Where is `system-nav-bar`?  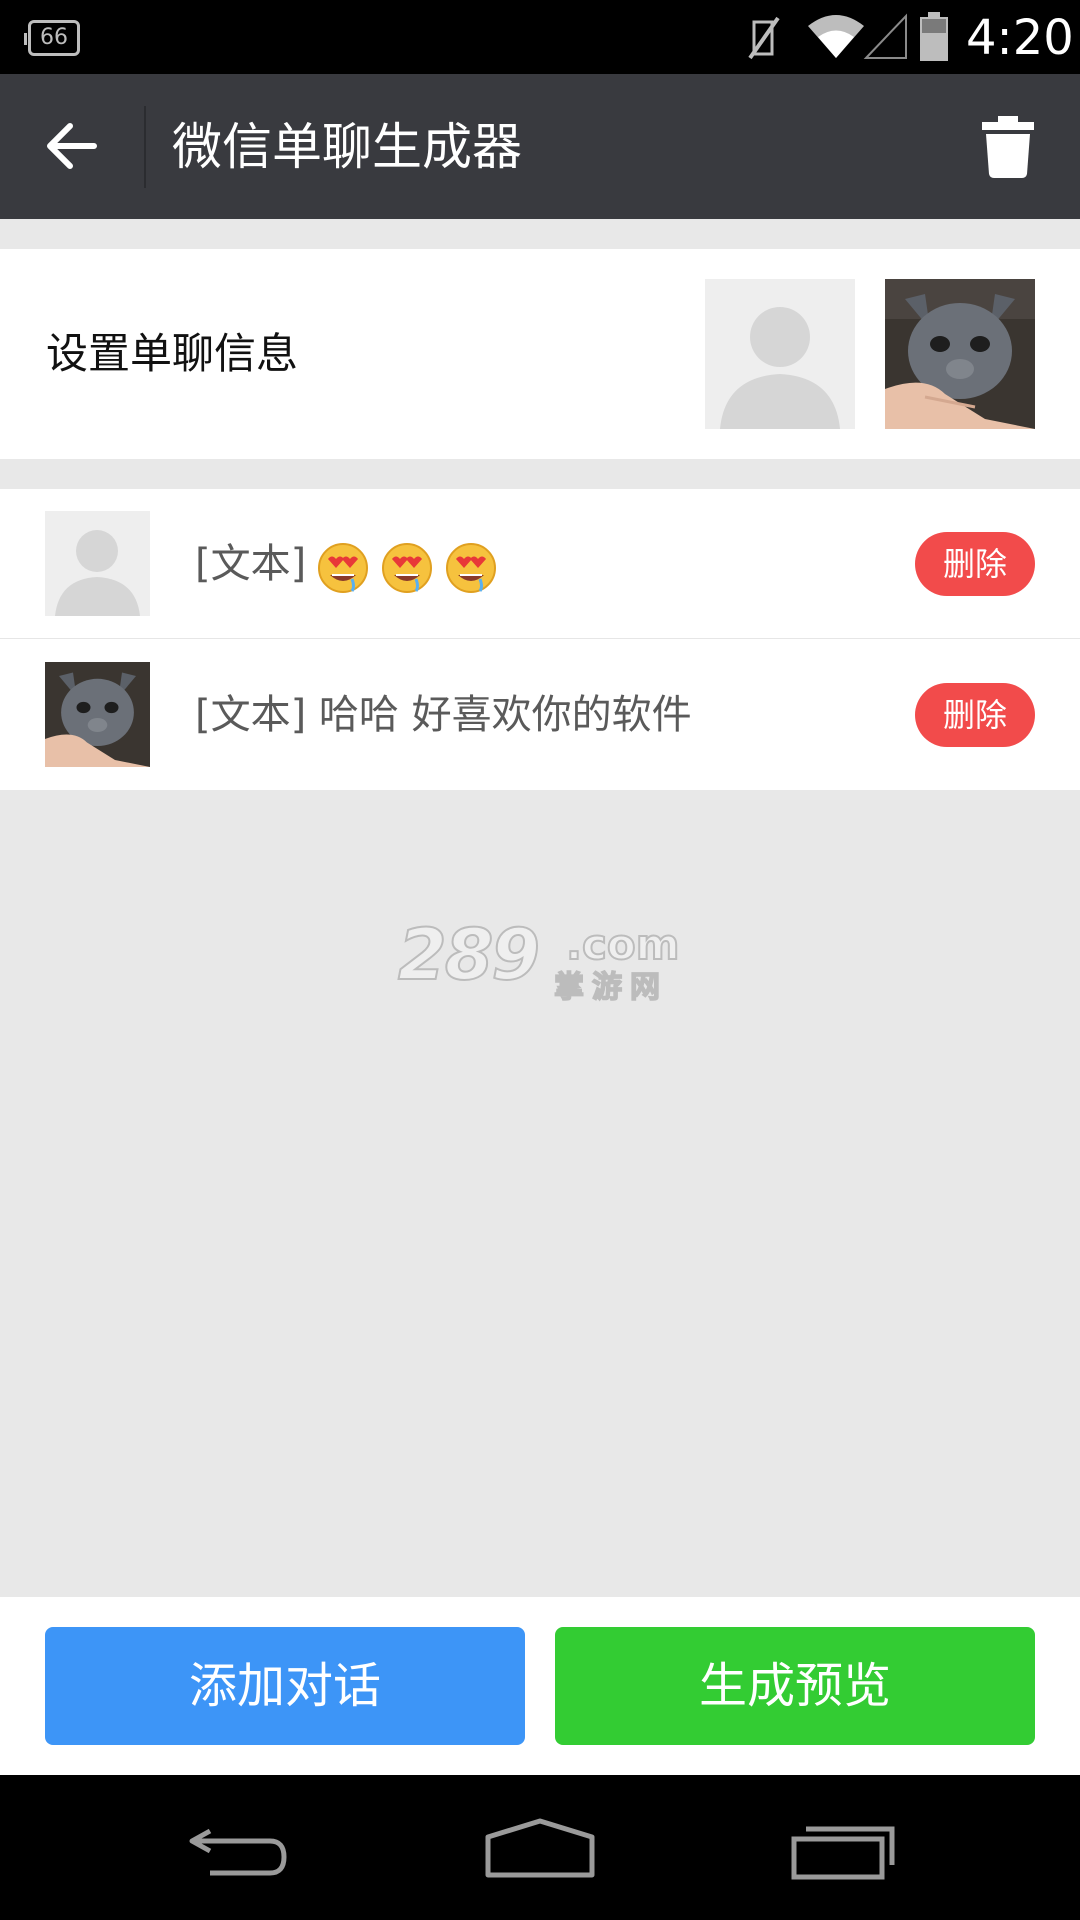
system-nav-bar is located at coordinates (540, 1847).